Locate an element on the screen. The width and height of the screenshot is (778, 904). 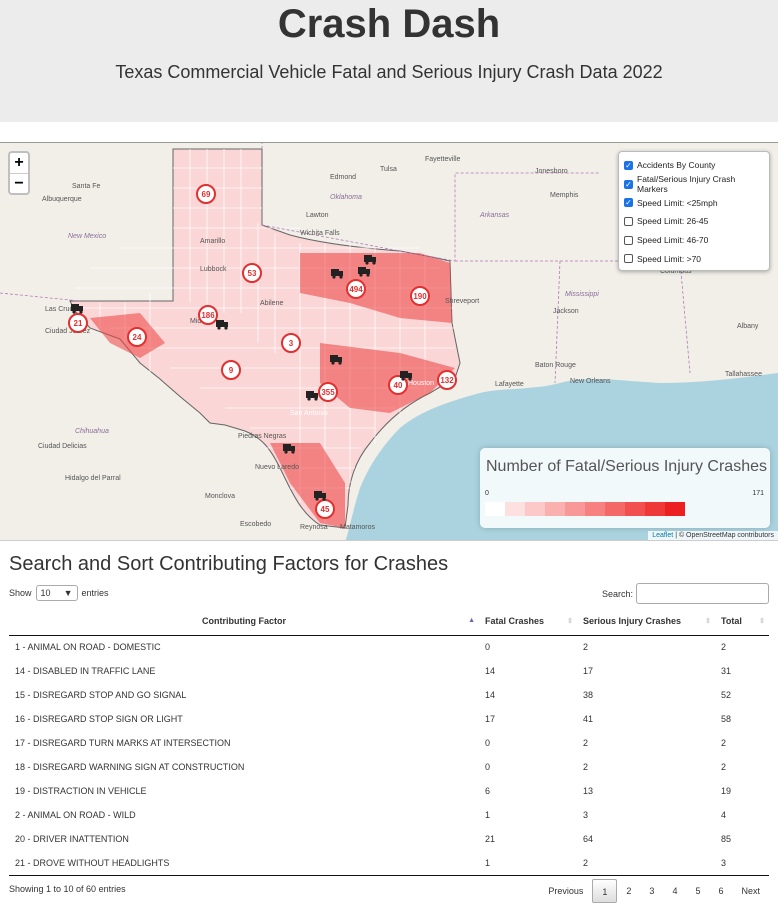
label-ciudad-delicias: Ciudad Delicias is located at coordinates (62, 446).